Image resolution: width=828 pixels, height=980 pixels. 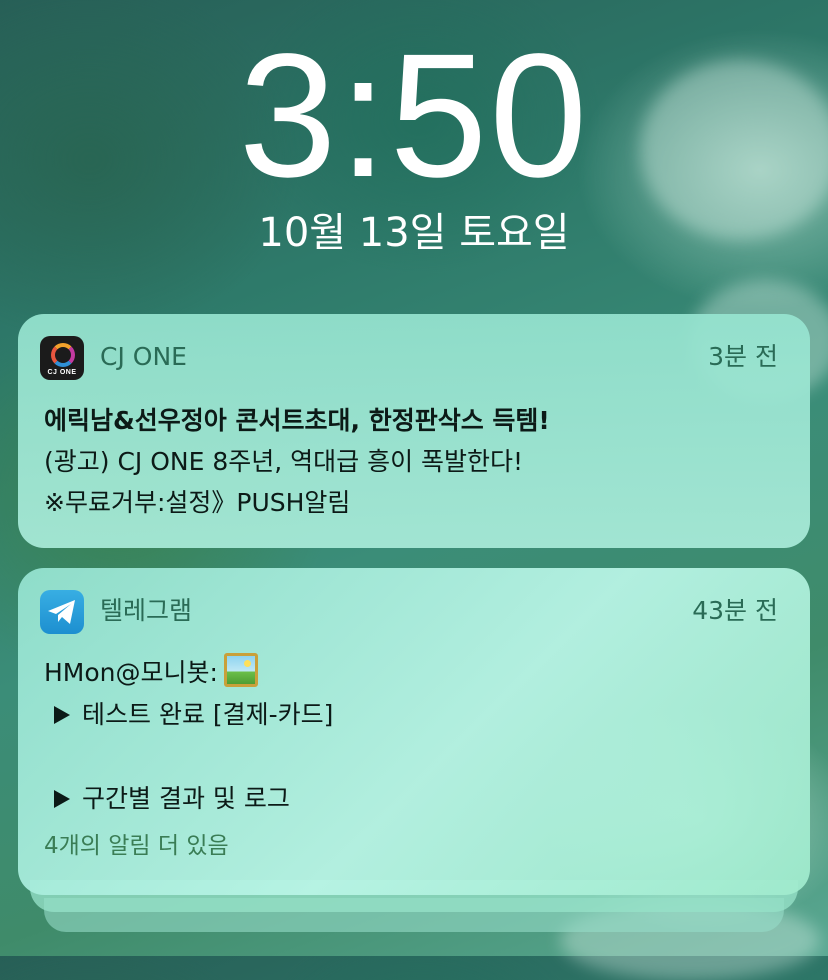 I want to click on notification-line-text: 구간별 결과 및 로그, so click(x=186, y=798).